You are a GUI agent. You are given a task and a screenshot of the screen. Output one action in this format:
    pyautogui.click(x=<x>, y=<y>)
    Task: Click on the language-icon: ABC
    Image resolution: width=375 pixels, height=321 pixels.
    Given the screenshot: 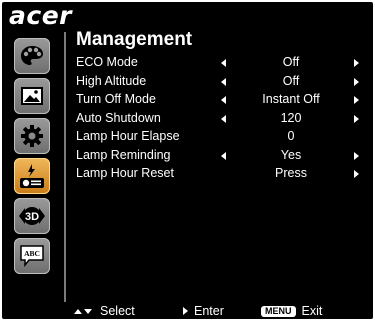 What is the action you would take?
    pyautogui.click(x=32, y=256)
    